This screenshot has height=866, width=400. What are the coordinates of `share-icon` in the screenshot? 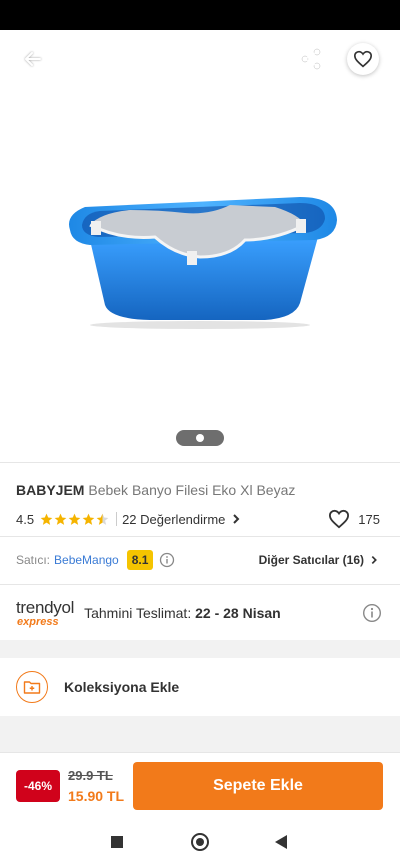 It's located at (311, 59).